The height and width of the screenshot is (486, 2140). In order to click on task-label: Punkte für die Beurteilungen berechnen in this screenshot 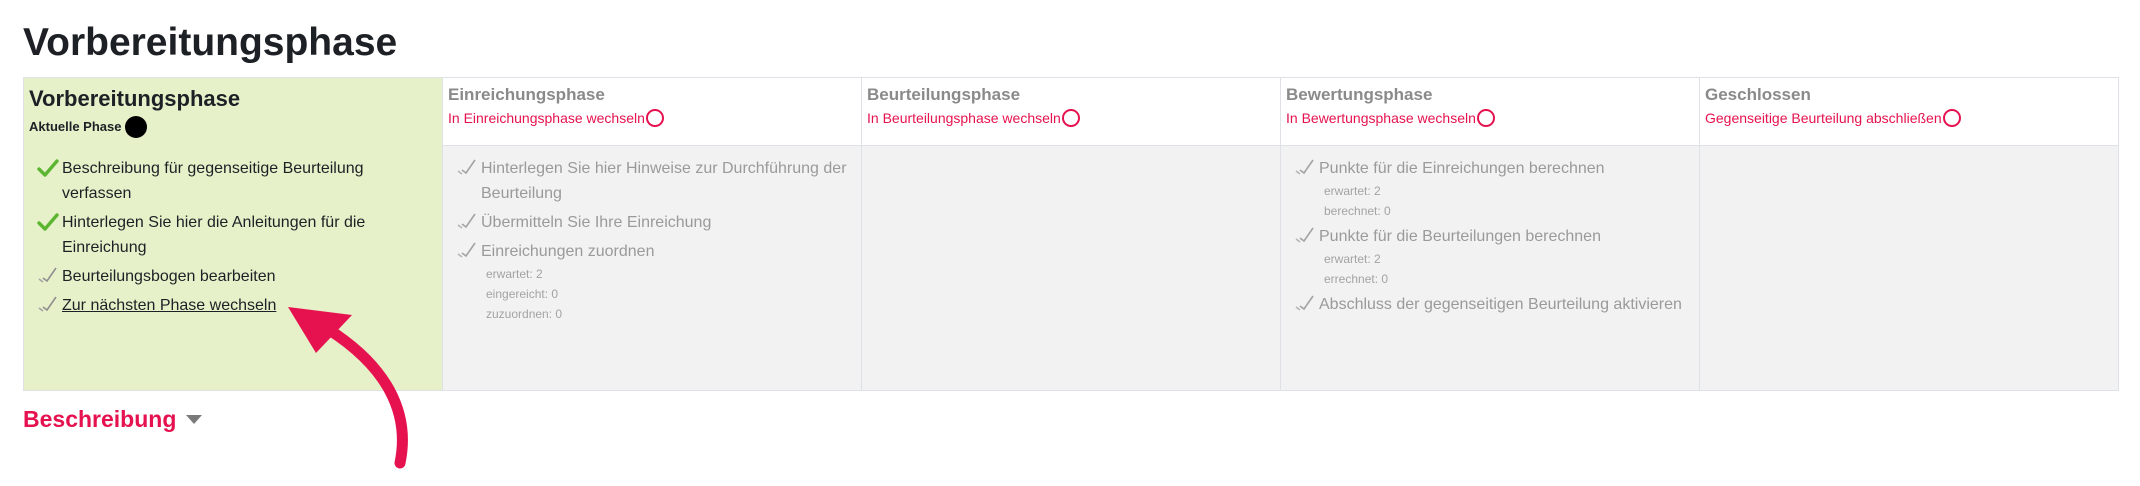, I will do `click(1460, 236)`.